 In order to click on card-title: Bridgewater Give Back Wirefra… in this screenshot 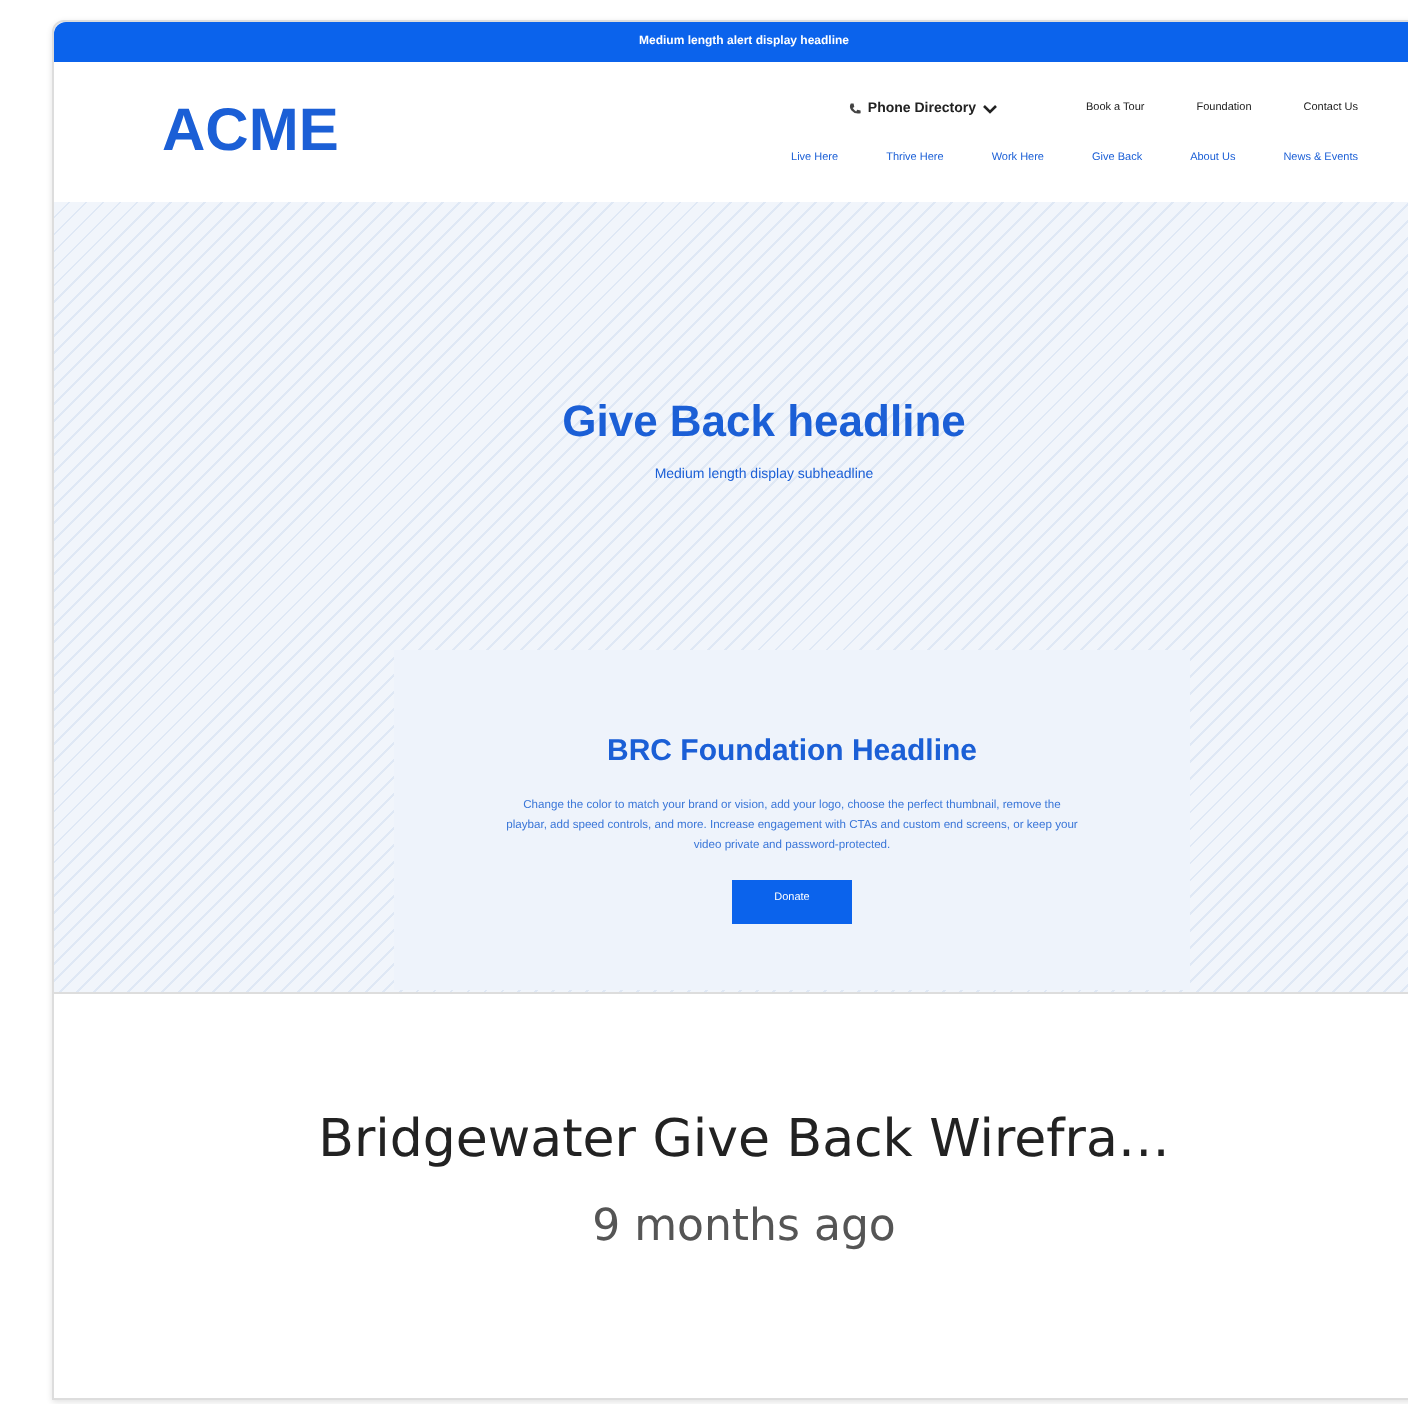, I will do `click(744, 1140)`.